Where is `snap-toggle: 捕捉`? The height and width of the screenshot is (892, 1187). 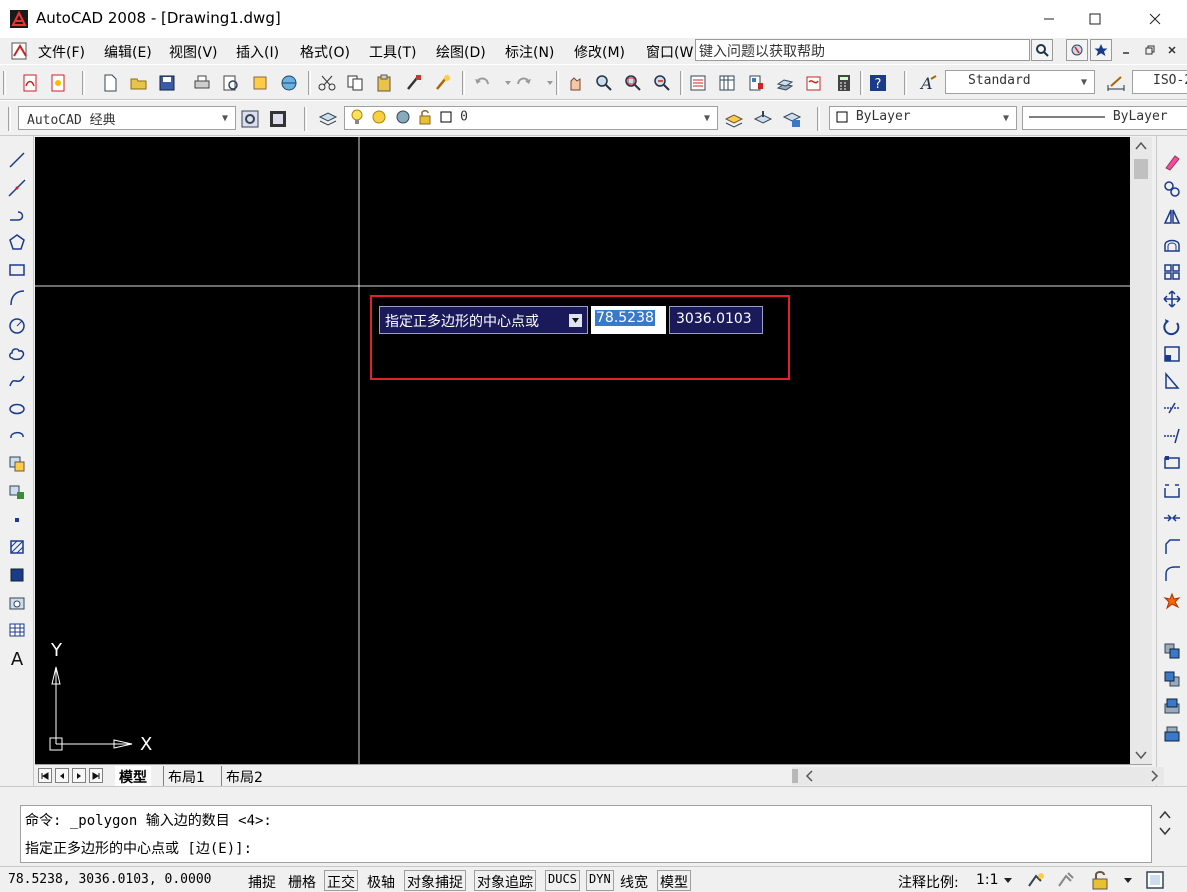
snap-toggle: 捕捉 is located at coordinates (262, 880).